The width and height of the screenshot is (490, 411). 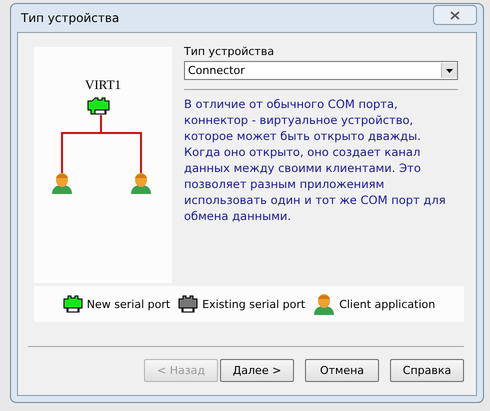 What do you see at coordinates (70, 18) in the screenshot?
I see `window-title: Тип устройства` at bounding box center [70, 18].